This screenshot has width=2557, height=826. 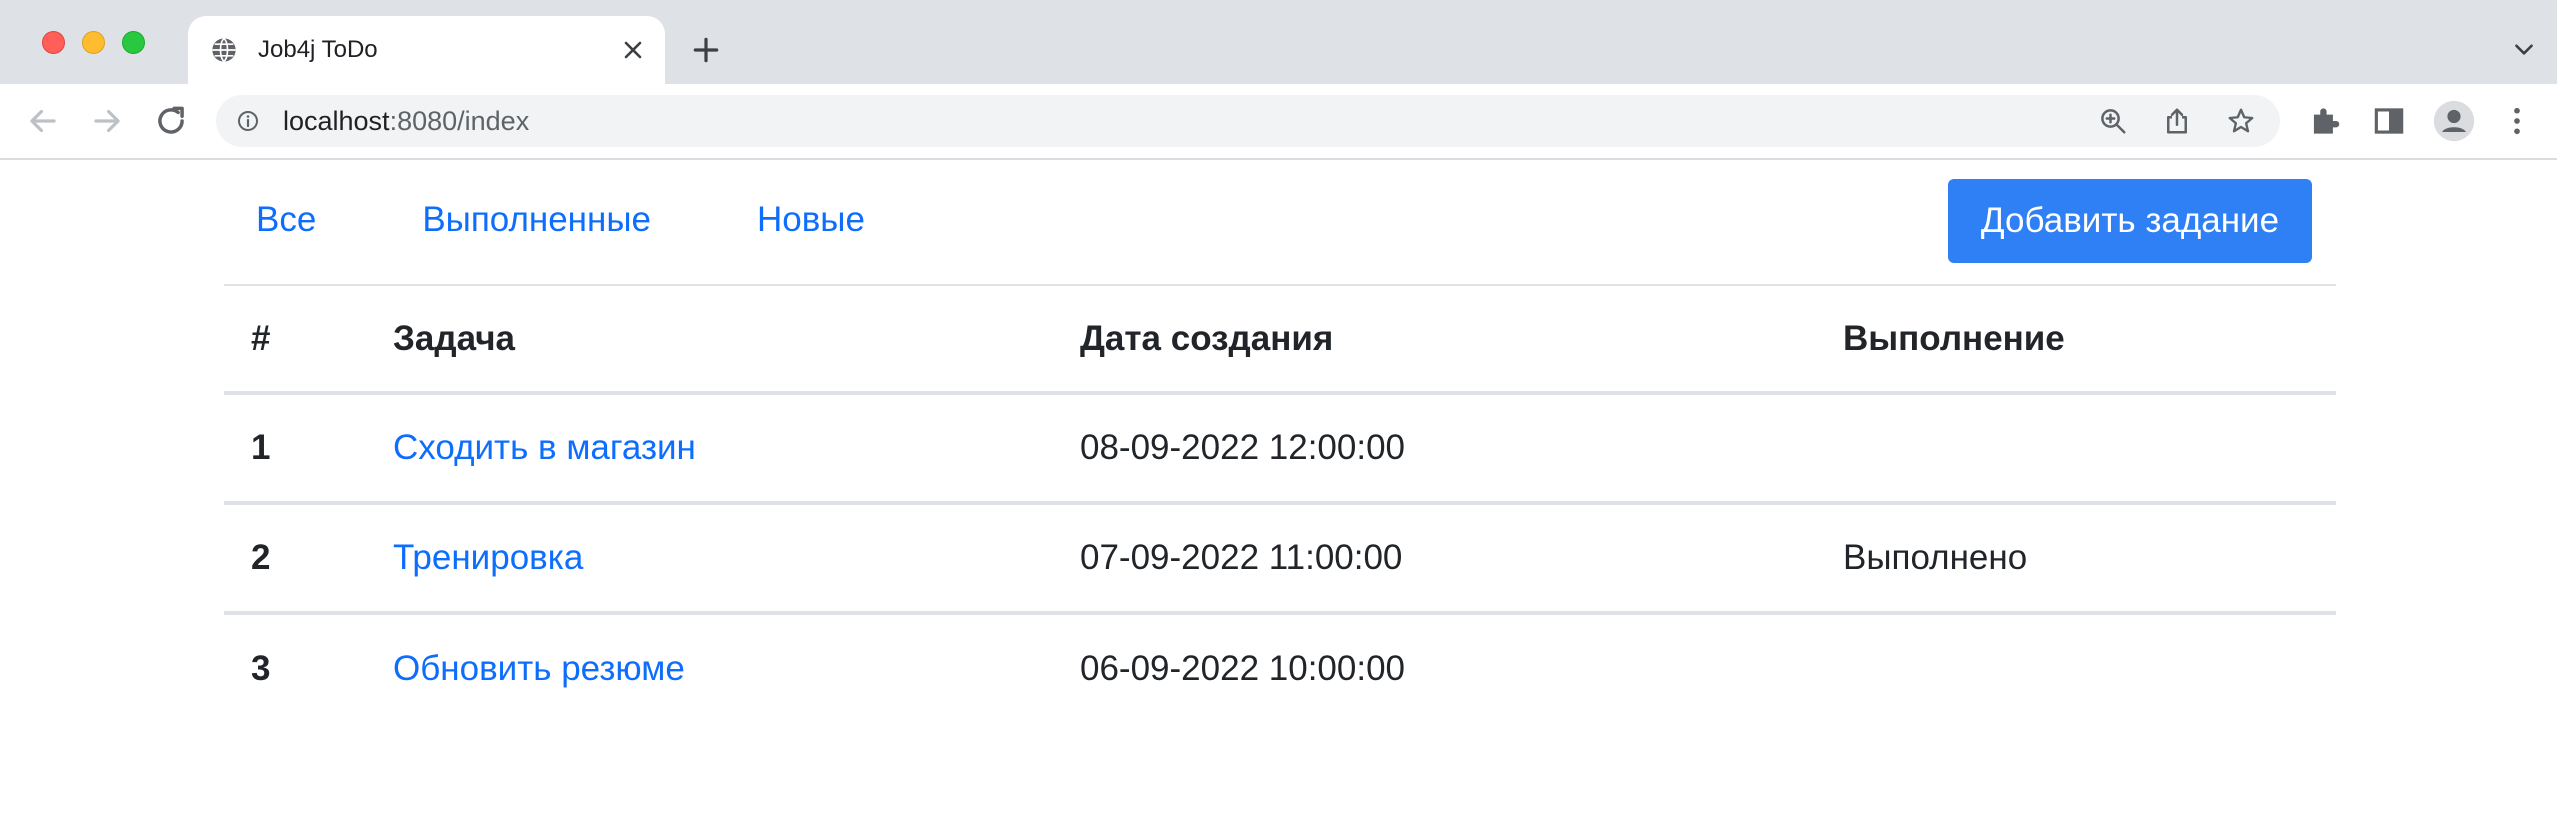 I want to click on table-header-row: # Задача Дата создания Выполнение, so click(x=1280, y=339).